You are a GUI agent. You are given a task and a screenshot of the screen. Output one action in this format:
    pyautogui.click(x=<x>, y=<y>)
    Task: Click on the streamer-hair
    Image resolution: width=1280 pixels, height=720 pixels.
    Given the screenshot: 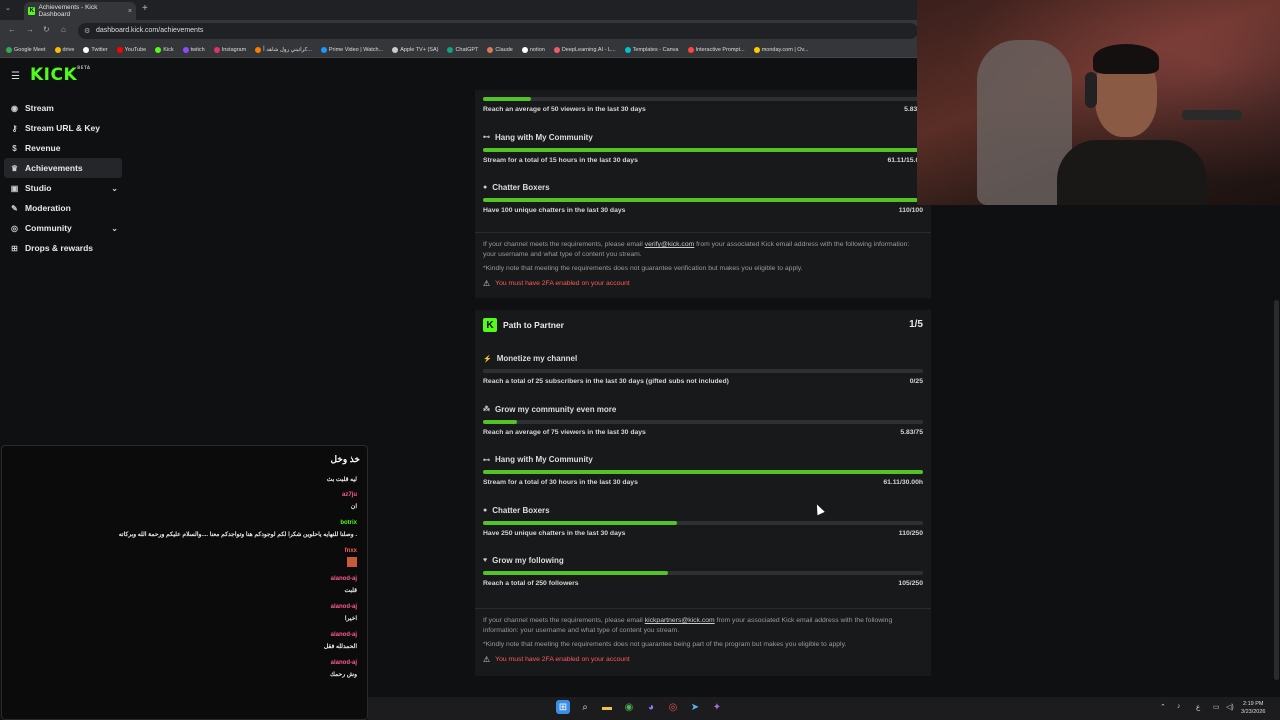 What is the action you would take?
    pyautogui.click(x=1126, y=59)
    